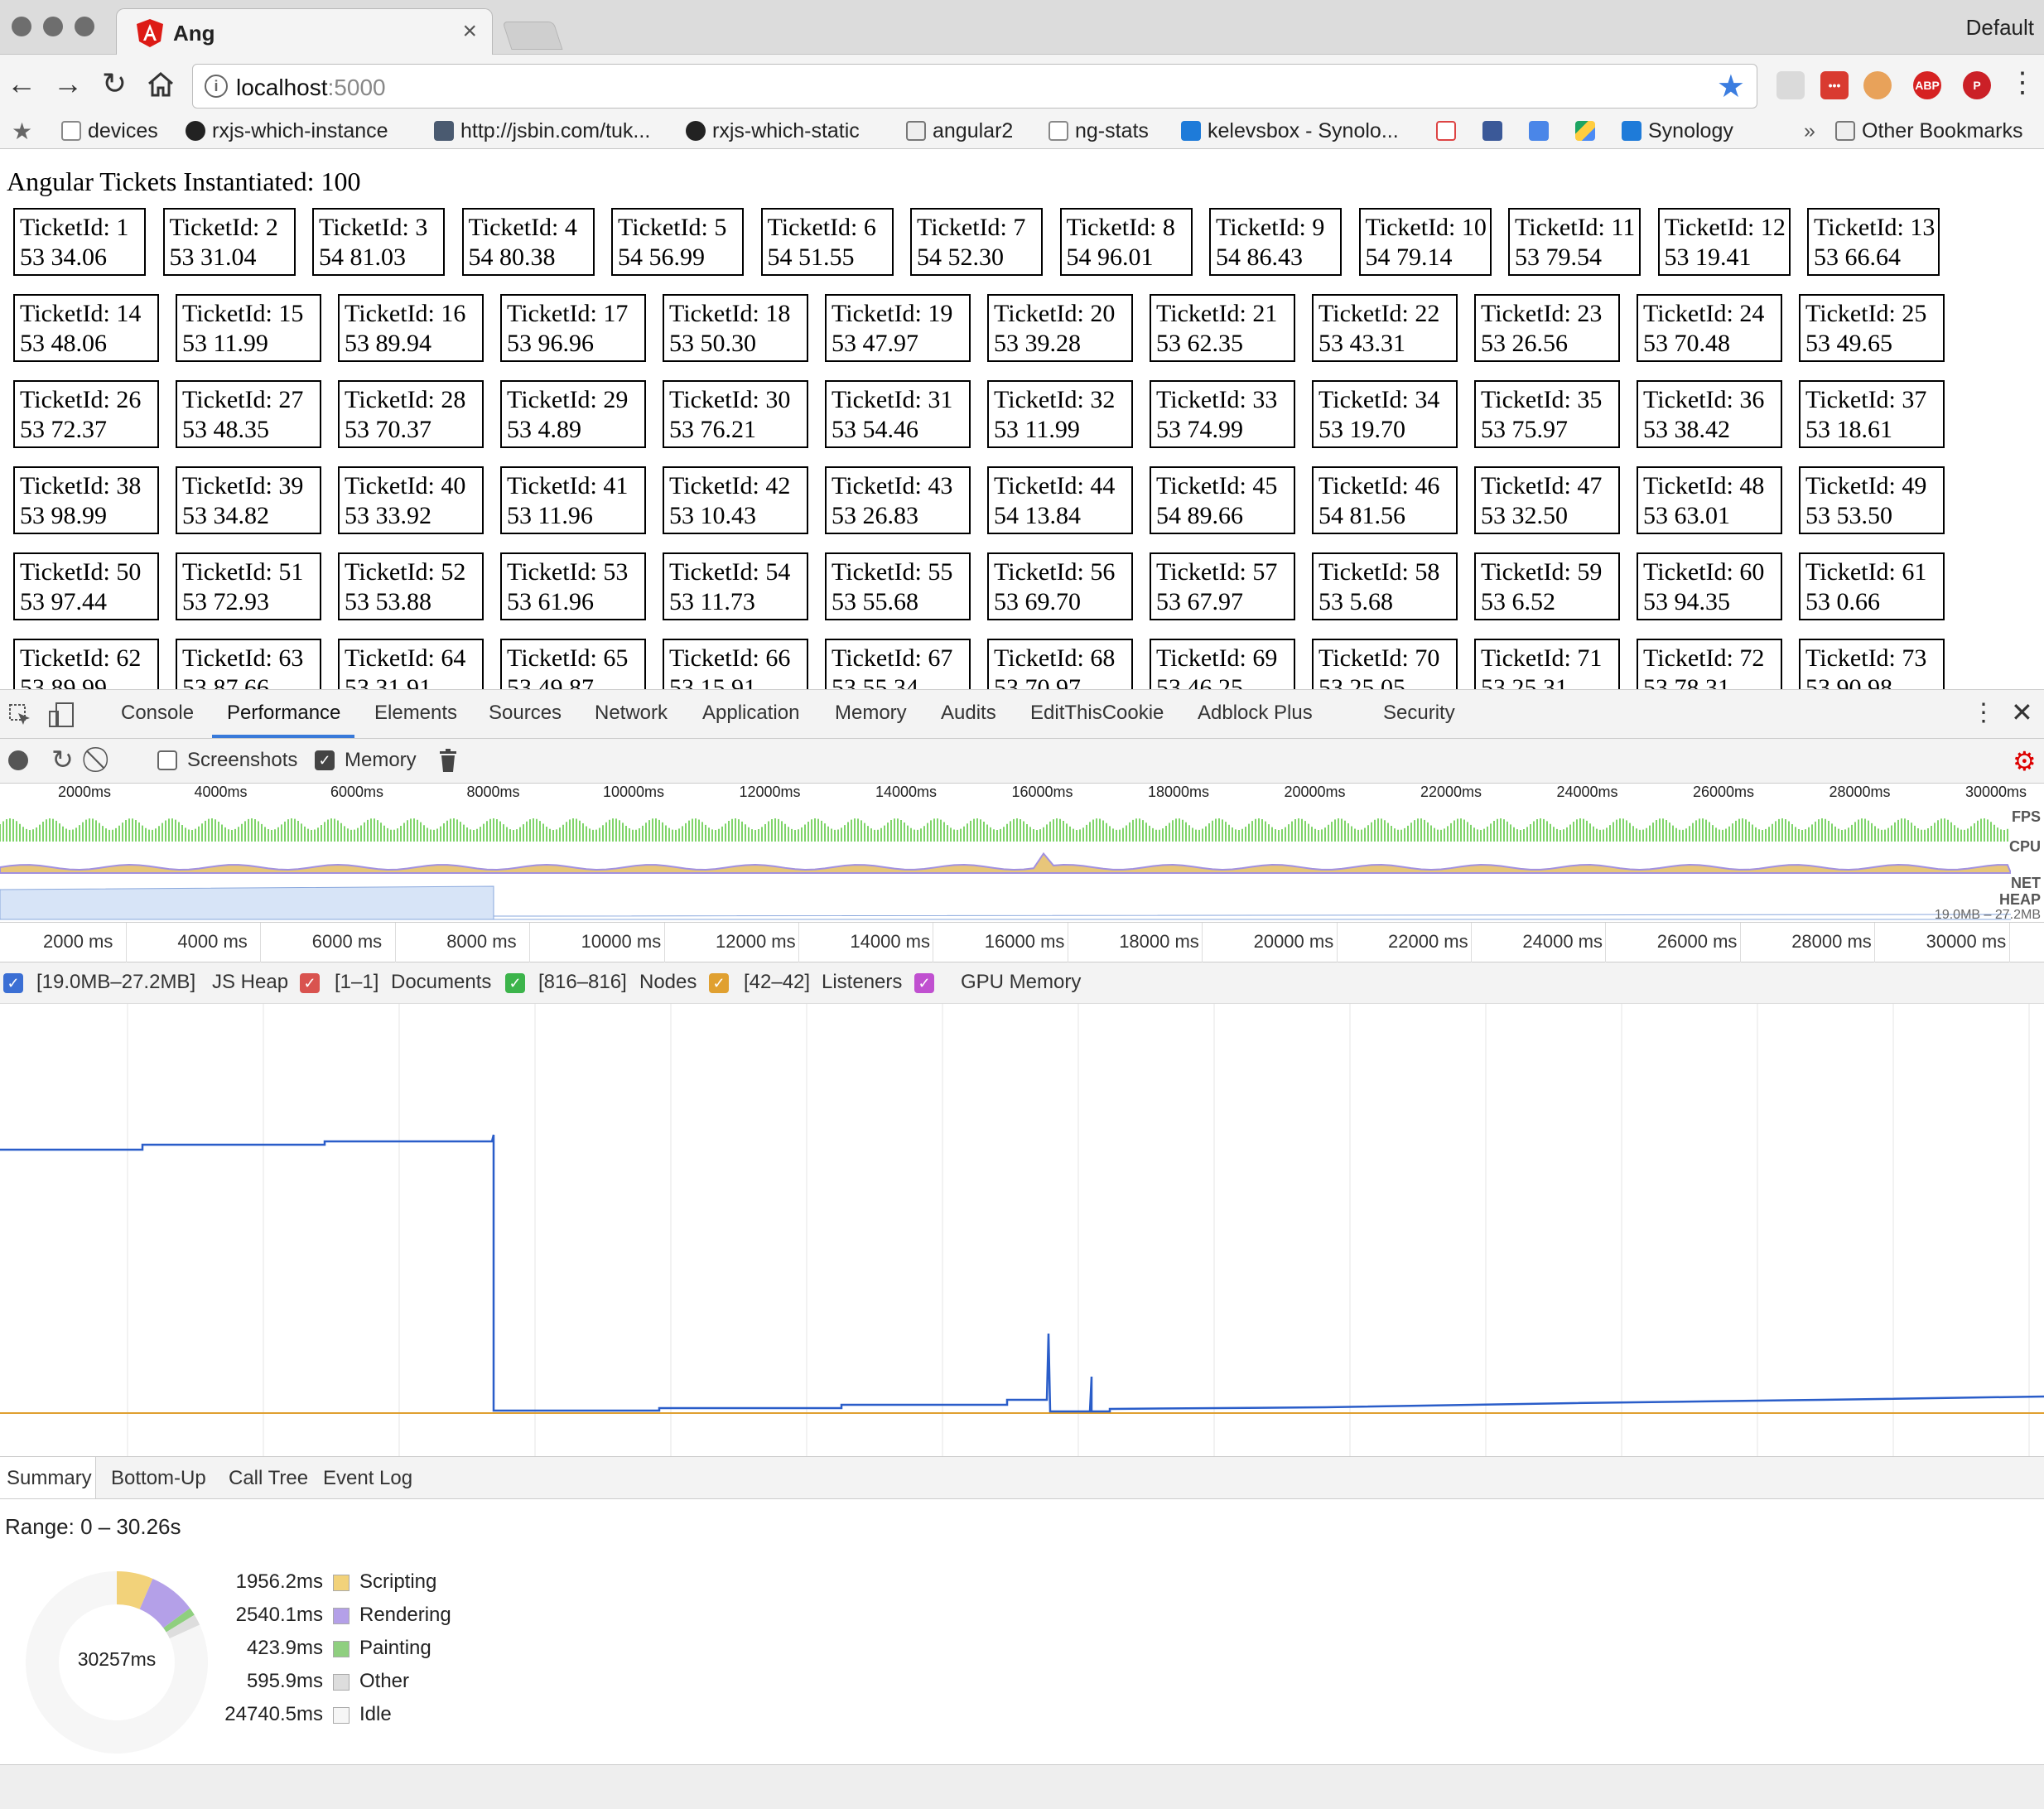  What do you see at coordinates (13, 983) in the screenshot?
I see `js-heap-checkbox: ✓` at bounding box center [13, 983].